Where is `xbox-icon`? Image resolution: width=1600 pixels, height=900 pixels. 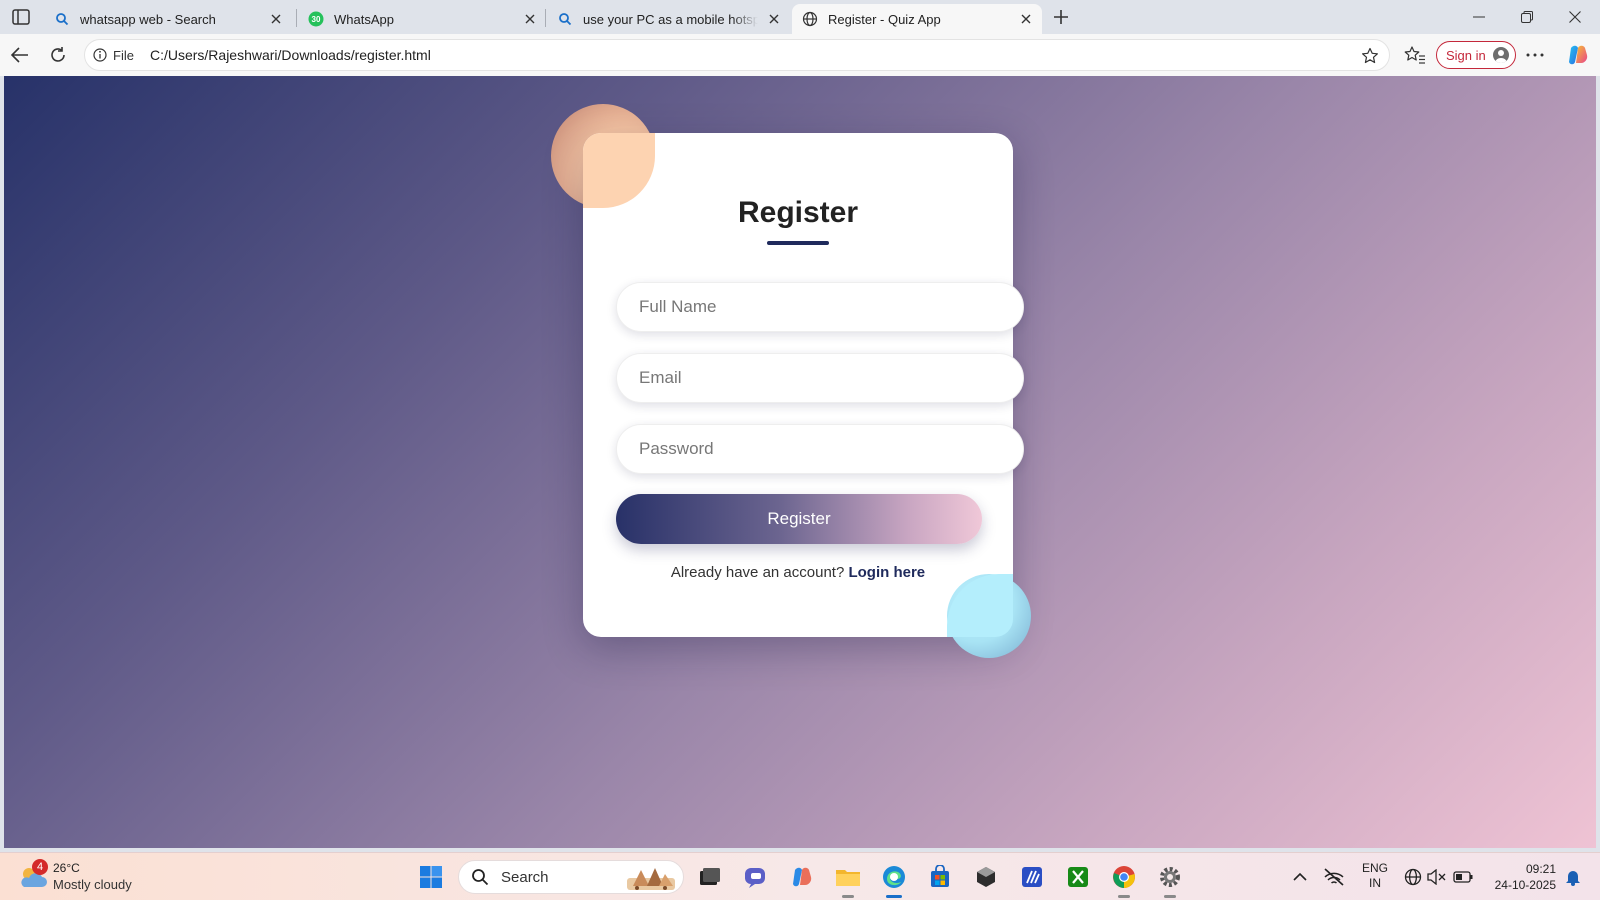 xbox-icon is located at coordinates (1078, 877).